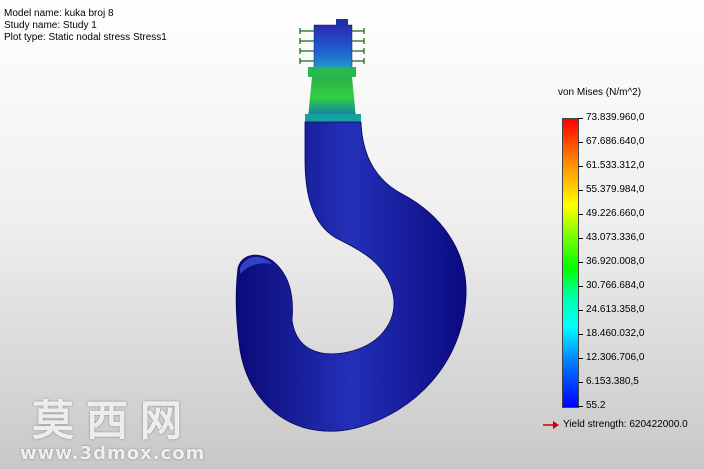 This screenshot has height=469, width=704. Describe the element at coordinates (615, 357) in the screenshot. I see `legend-label: 12.306.706,0` at that location.